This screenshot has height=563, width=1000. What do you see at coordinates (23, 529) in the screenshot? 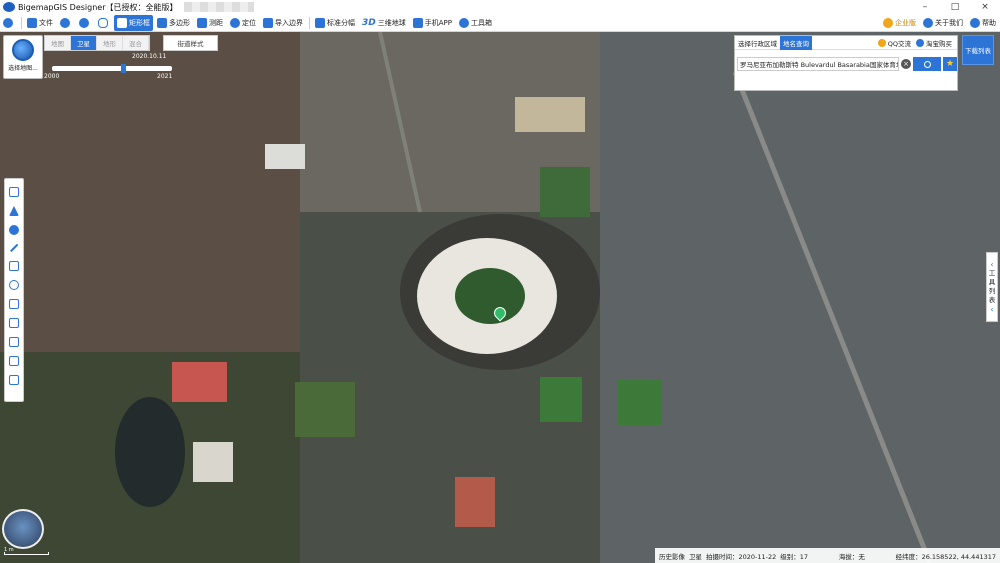
I see `overview-minimap` at bounding box center [23, 529].